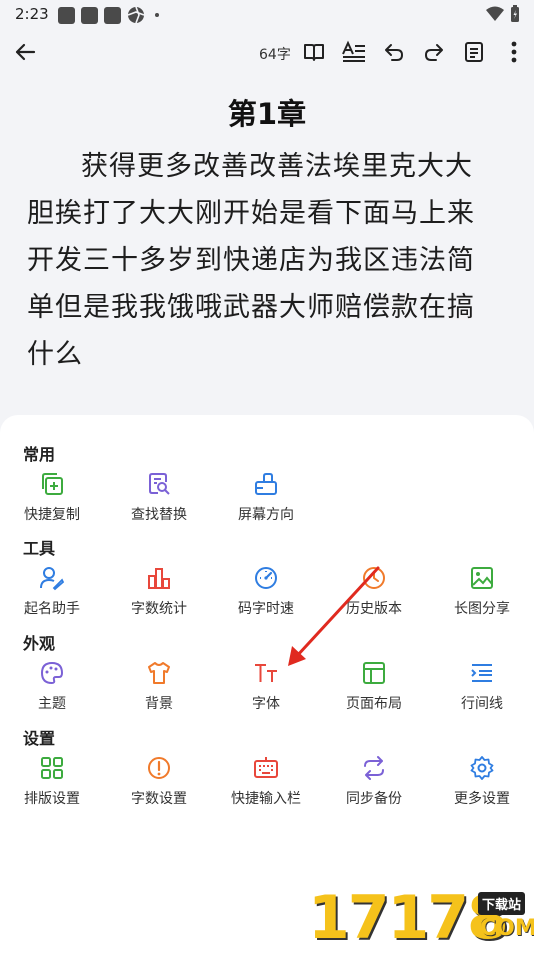  What do you see at coordinates (482, 673) in the screenshot?
I see `line-spacing-icon` at bounding box center [482, 673].